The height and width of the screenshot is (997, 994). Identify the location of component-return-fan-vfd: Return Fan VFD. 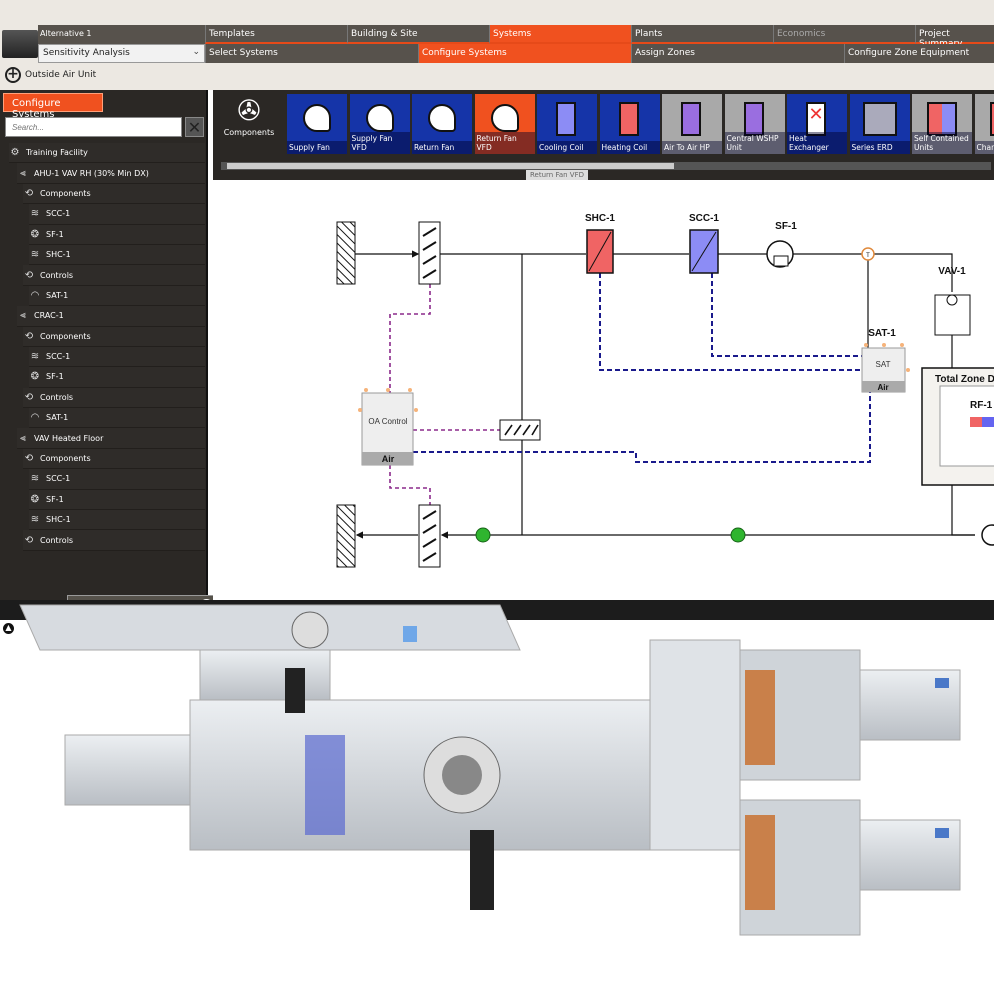
(505, 124).